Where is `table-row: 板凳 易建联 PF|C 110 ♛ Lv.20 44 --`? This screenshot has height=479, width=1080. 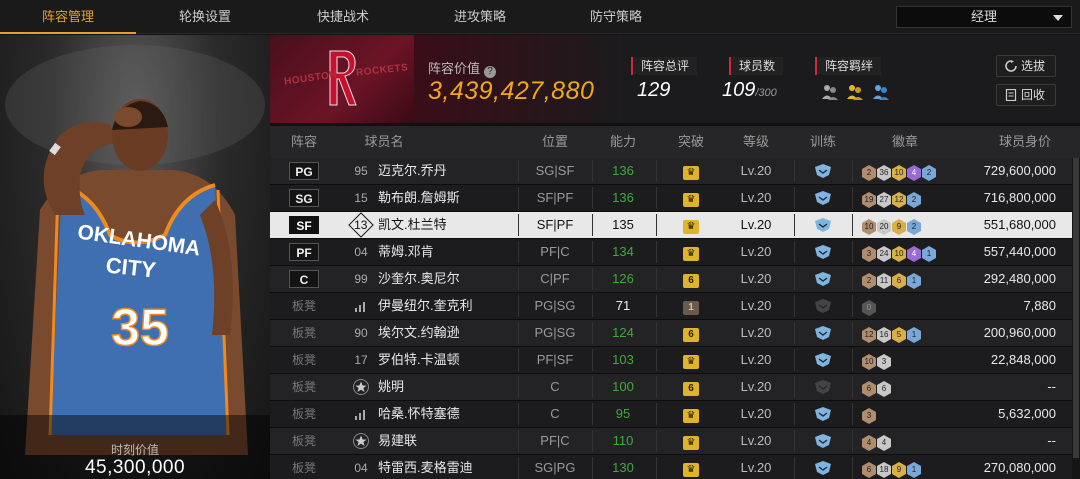 table-row: 板凳 易建联 PF|C 110 ♛ Lv.20 44 -- is located at coordinates (671, 441).